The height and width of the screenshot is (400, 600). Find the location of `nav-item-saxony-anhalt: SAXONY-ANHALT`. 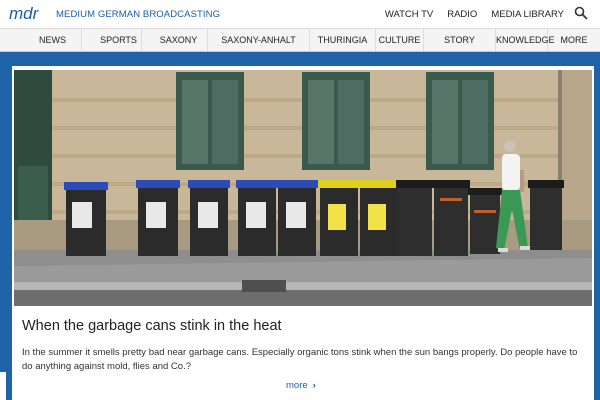

nav-item-saxony-anhalt: SAXONY-ANHALT is located at coordinates (259, 40).